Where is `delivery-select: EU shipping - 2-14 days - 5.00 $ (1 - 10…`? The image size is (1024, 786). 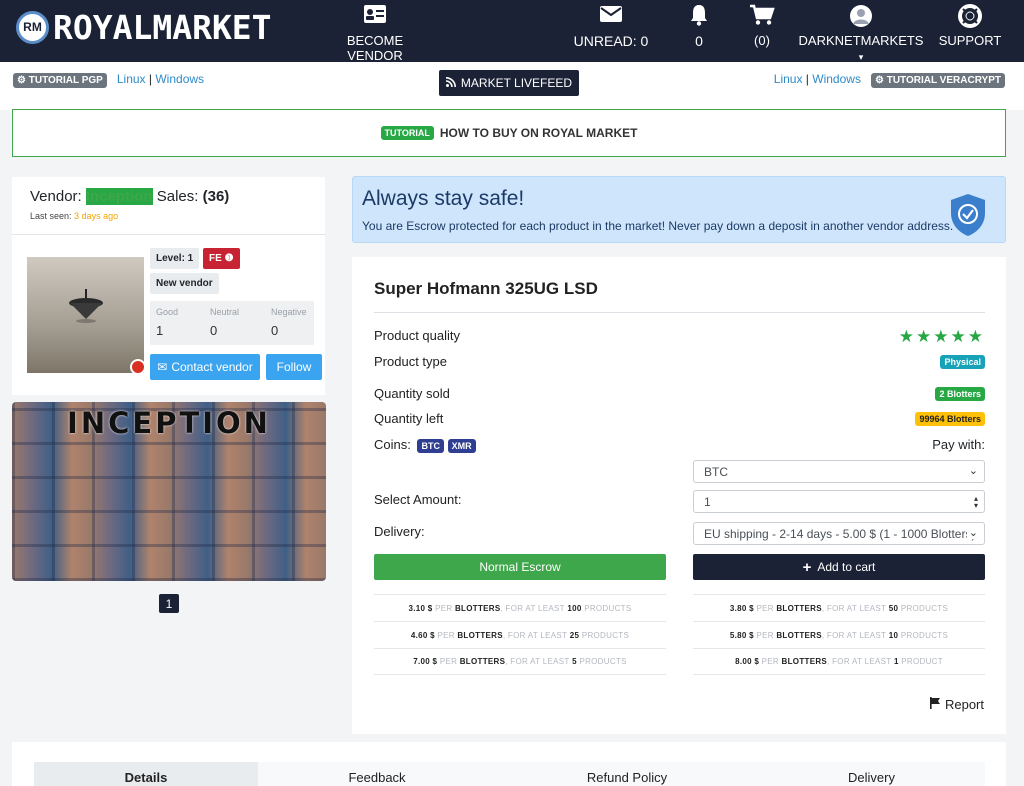 delivery-select: EU shipping - 2-14 days - 5.00 $ (1 - 10… is located at coordinates (839, 533).